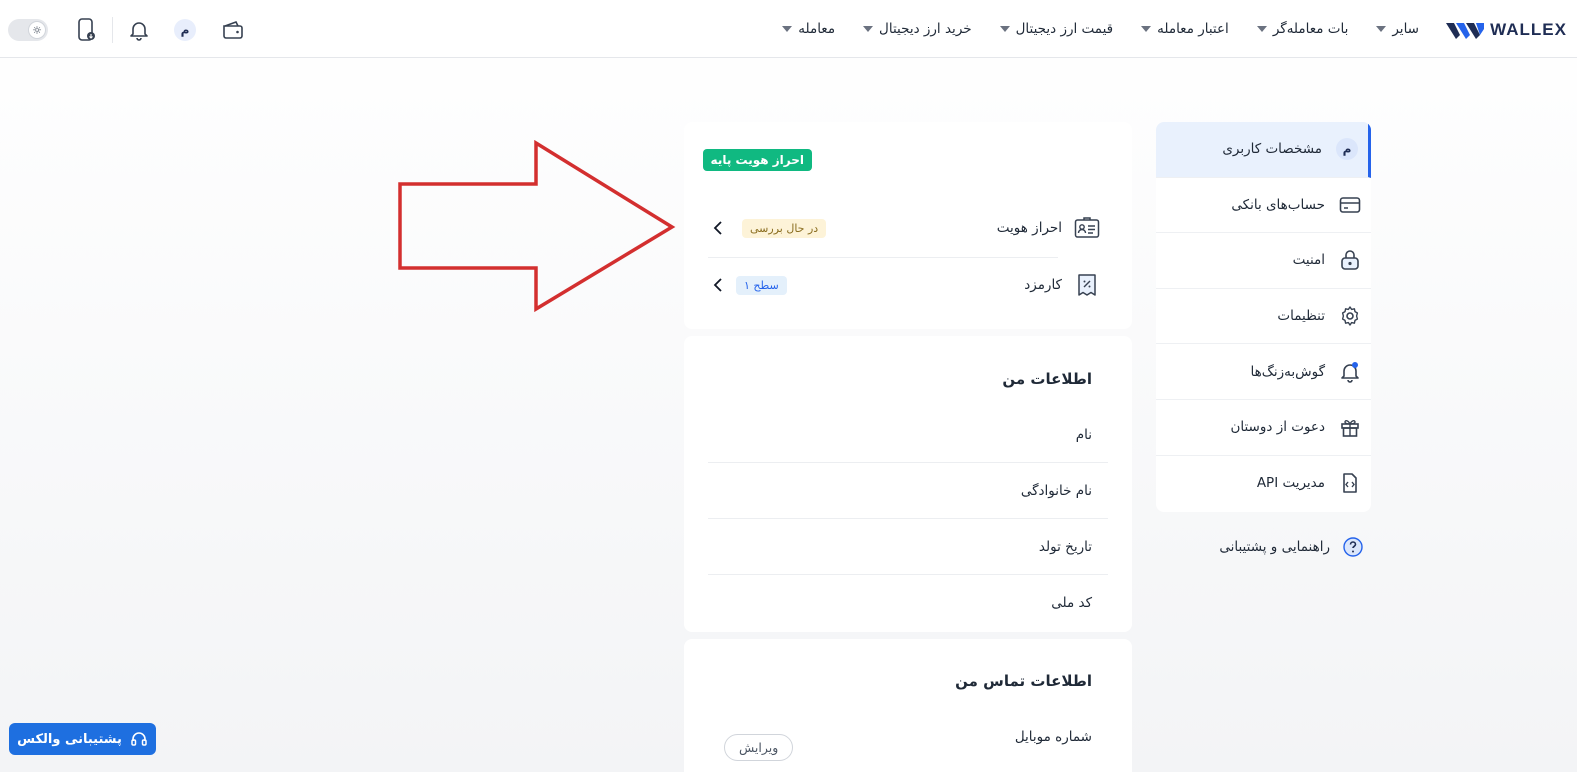  What do you see at coordinates (1065, 547) in the screenshot?
I see `field-label: تاریخ تولد` at bounding box center [1065, 547].